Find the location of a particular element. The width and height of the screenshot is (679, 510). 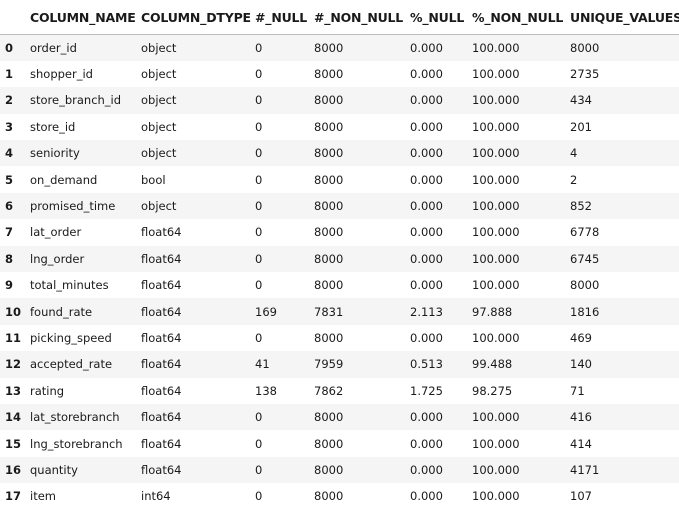

row-index: 12 is located at coordinates (13, 364).